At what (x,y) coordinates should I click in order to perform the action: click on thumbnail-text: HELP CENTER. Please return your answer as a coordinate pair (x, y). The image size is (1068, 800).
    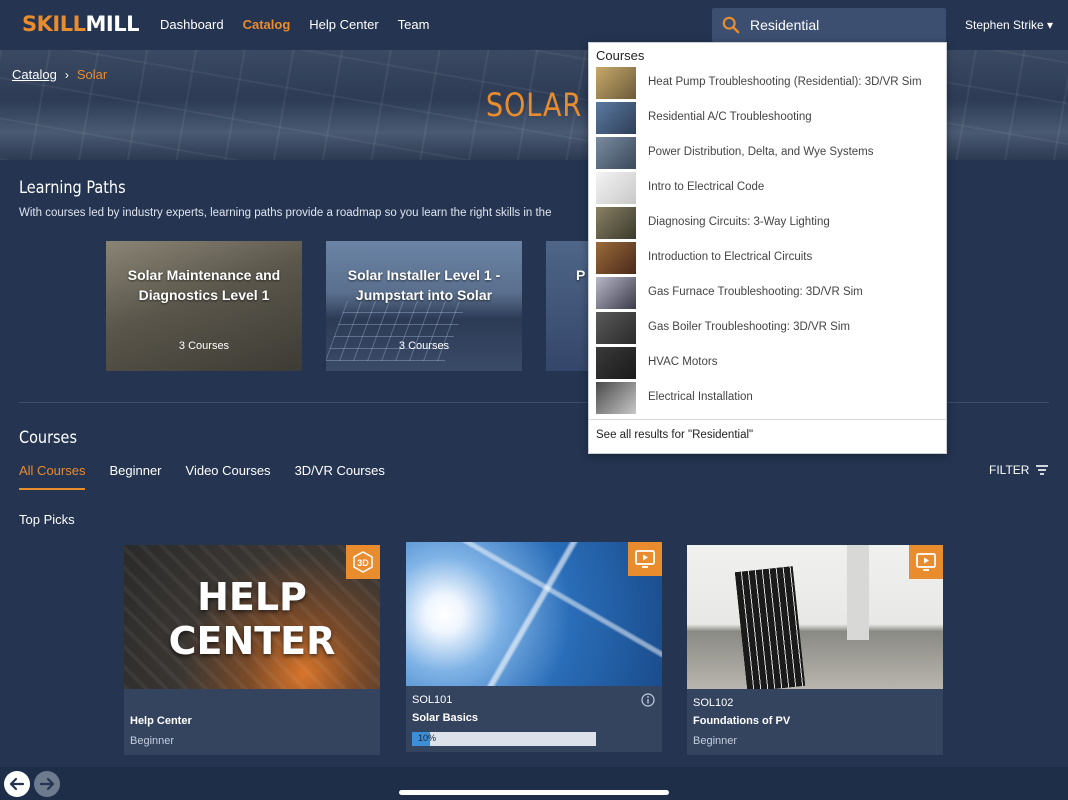
    Looking at the image, I should click on (252, 619).